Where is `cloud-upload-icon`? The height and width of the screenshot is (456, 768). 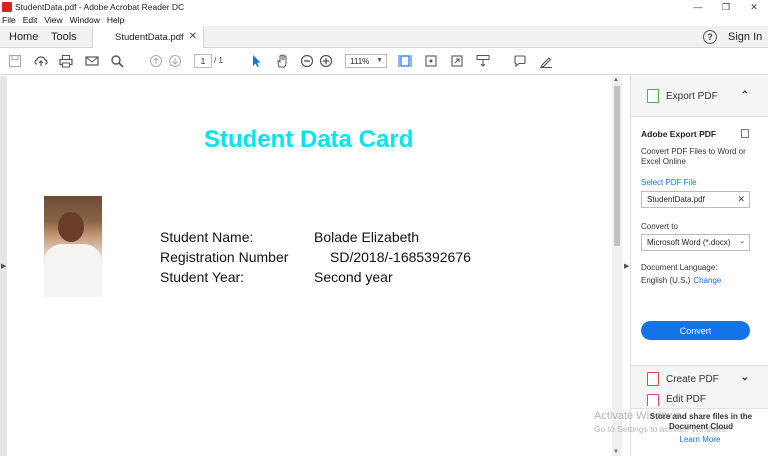 cloud-upload-icon is located at coordinates (41, 61).